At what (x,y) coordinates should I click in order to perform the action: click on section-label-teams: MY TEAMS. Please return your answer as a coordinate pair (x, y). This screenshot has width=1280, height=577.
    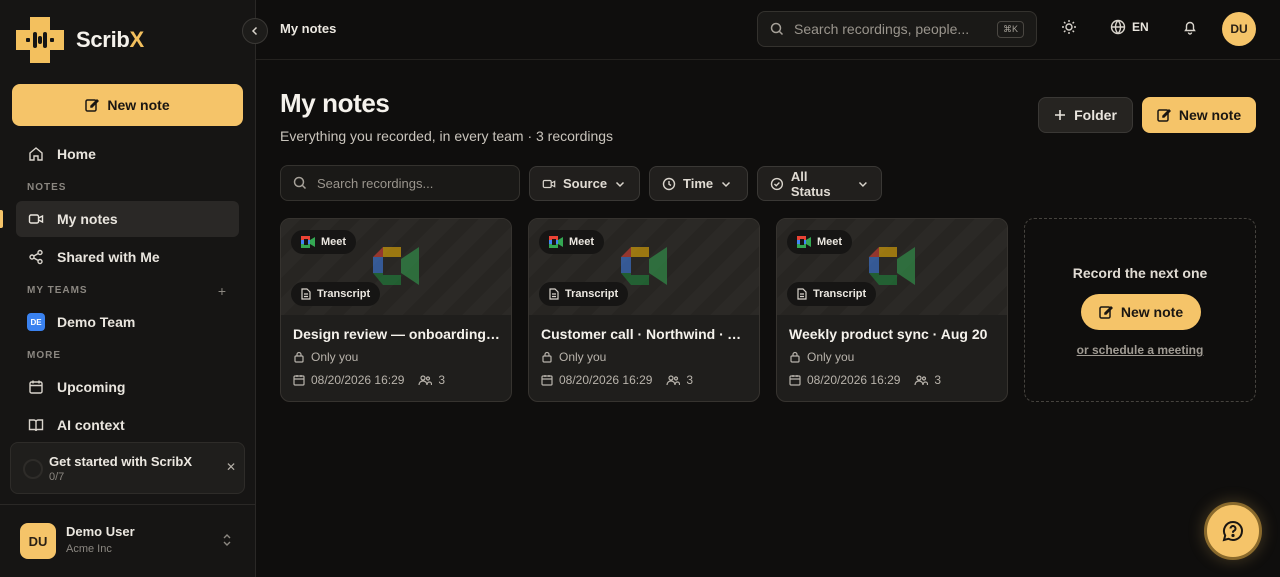
    Looking at the image, I should click on (57, 290).